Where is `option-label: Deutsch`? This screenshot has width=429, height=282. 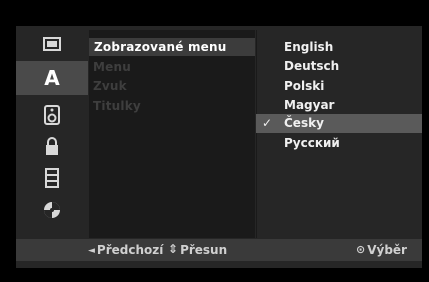
option-label: Deutsch is located at coordinates (312, 66).